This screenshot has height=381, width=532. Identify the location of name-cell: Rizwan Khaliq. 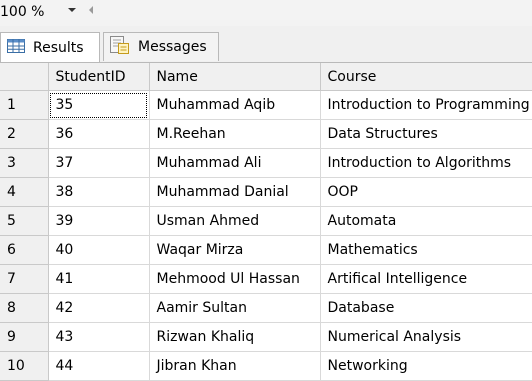
(235, 337).